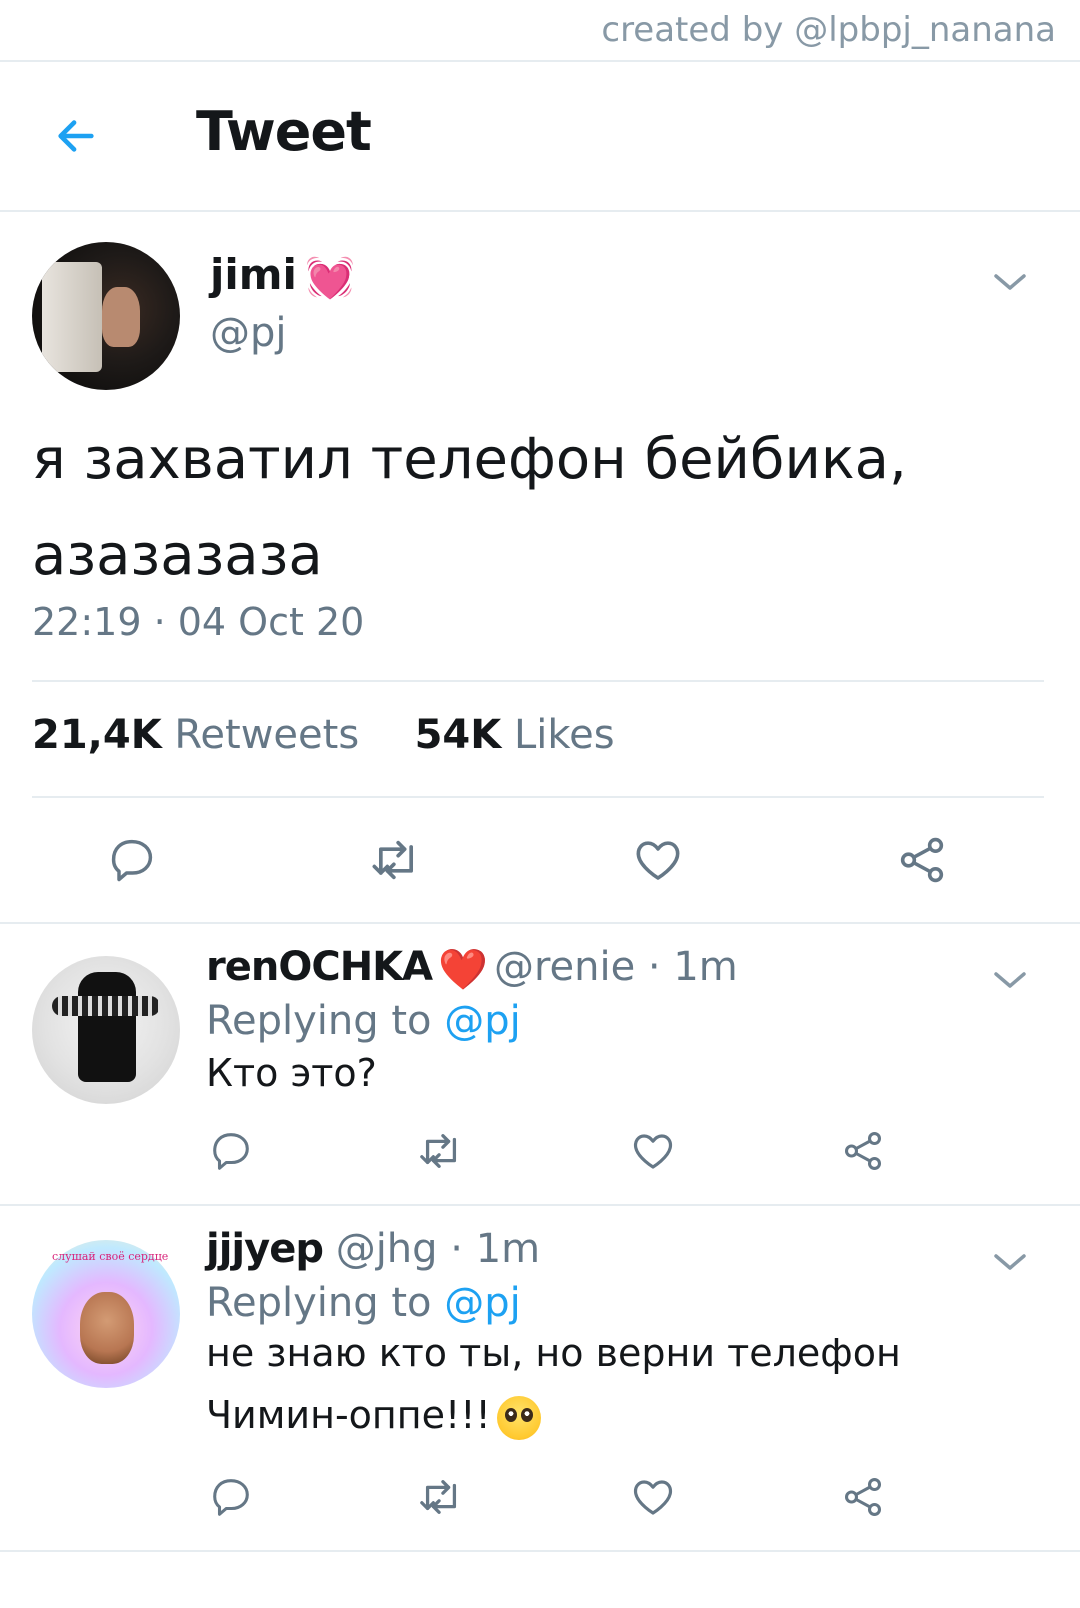 This screenshot has height=1608, width=1080. I want to click on red-heart-emoji: ❤️, so click(463, 969).